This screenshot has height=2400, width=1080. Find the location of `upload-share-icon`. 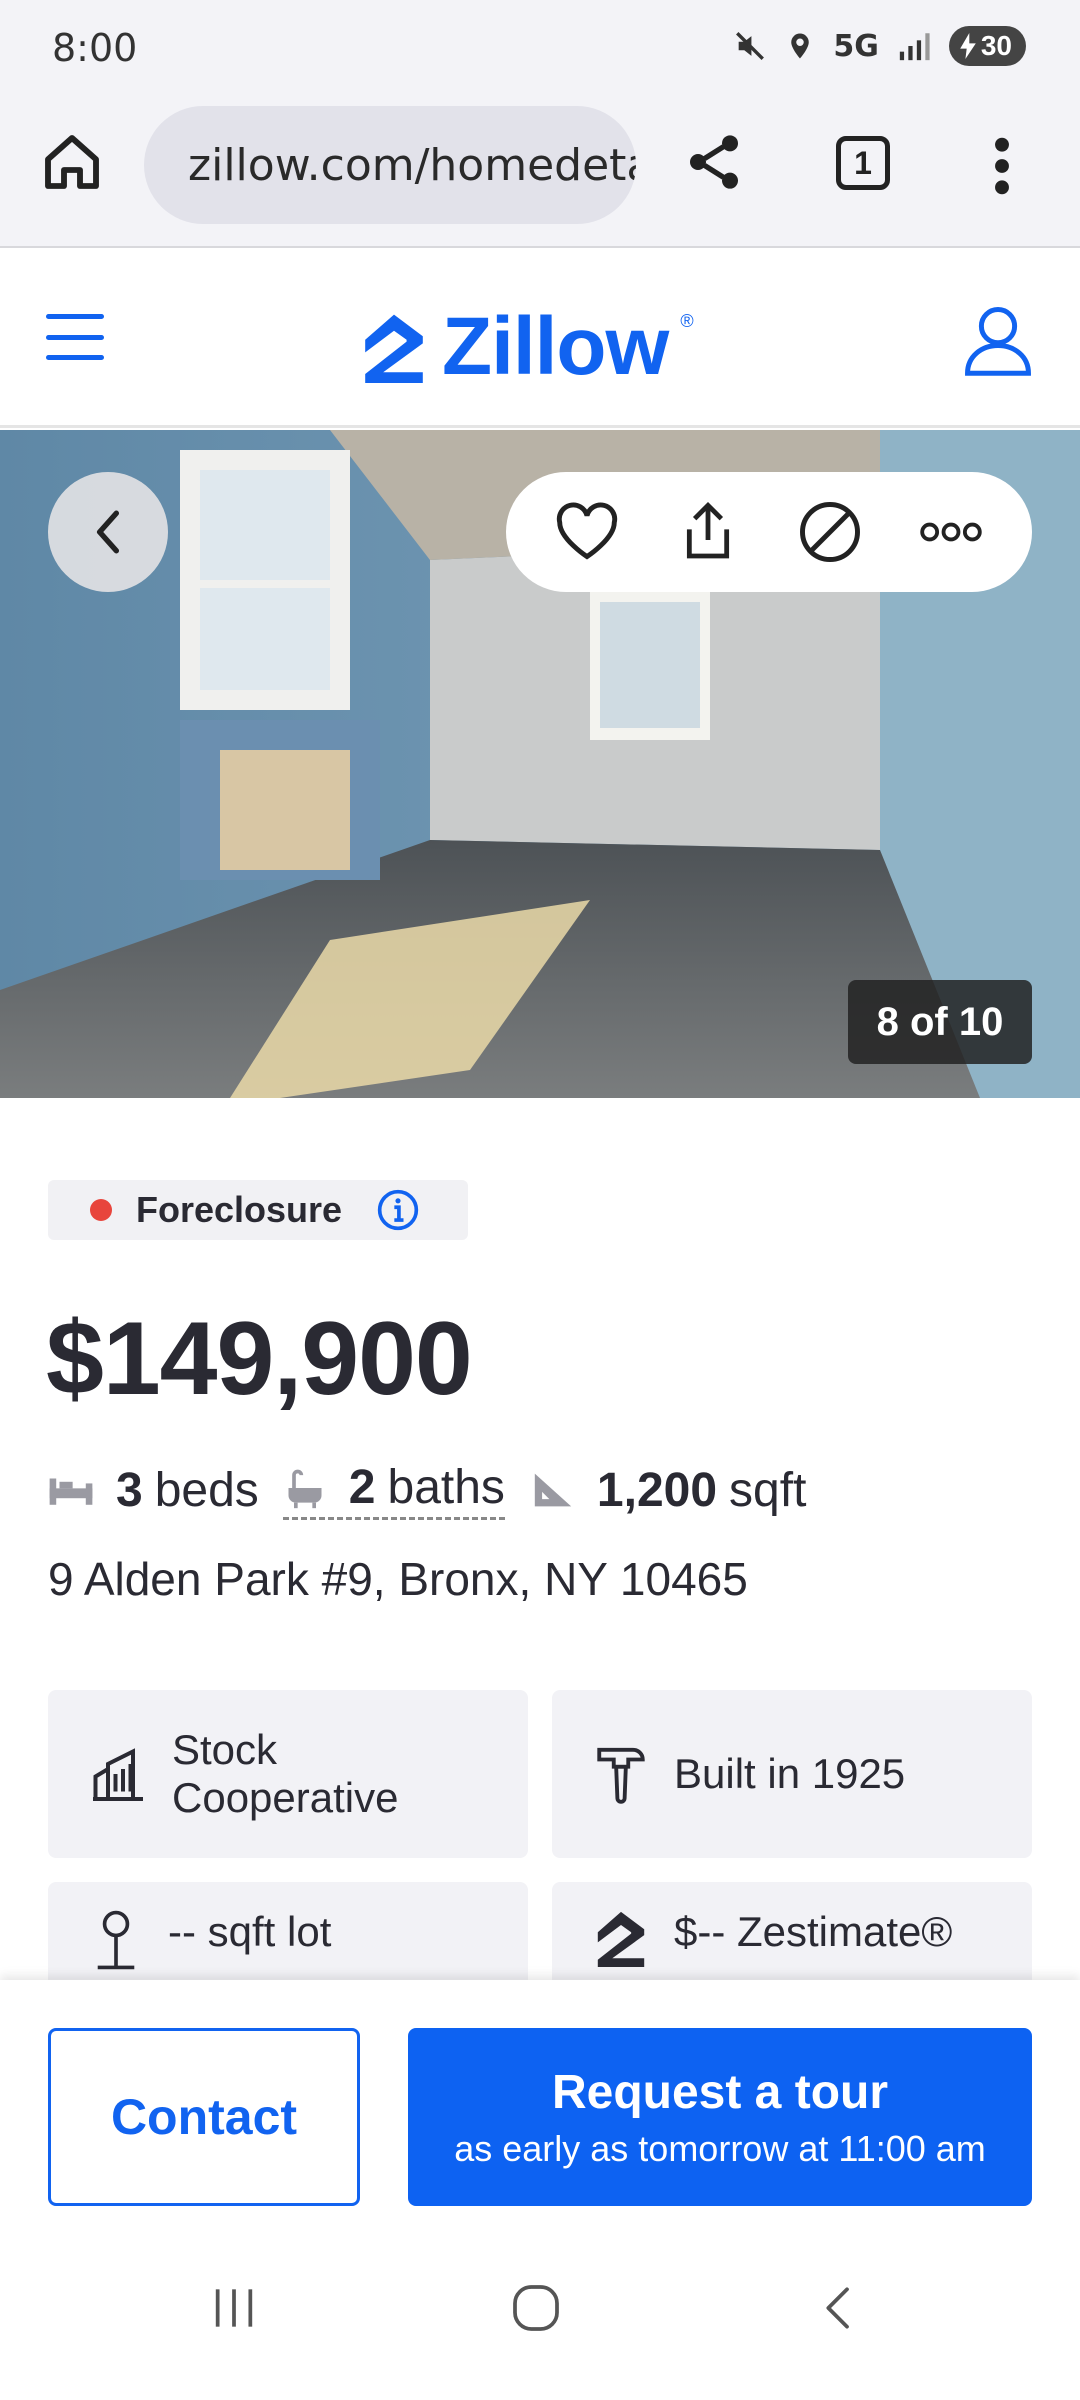

upload-share-icon is located at coordinates (708, 530).